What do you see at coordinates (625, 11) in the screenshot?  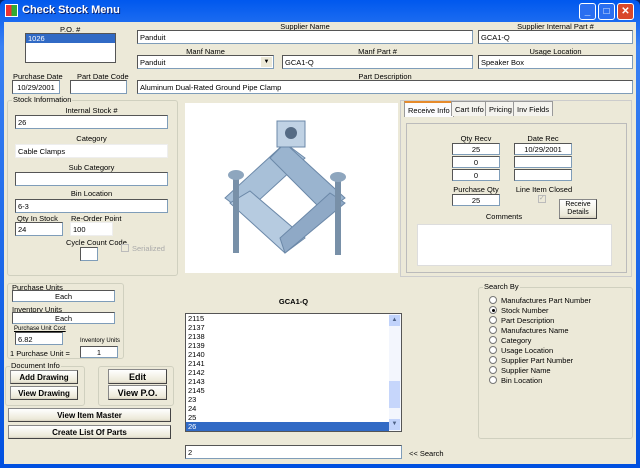 I see `close-button: ✕` at bounding box center [625, 11].